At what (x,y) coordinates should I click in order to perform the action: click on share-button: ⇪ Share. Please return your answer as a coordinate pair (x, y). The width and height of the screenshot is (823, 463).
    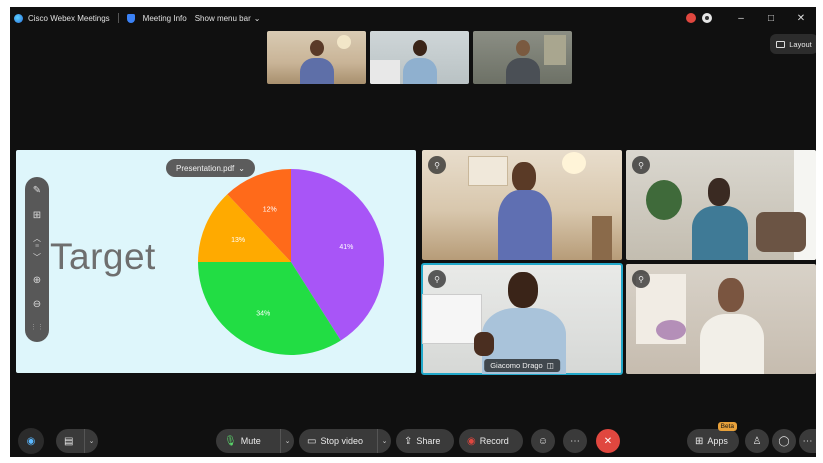
    Looking at the image, I should click on (425, 441).